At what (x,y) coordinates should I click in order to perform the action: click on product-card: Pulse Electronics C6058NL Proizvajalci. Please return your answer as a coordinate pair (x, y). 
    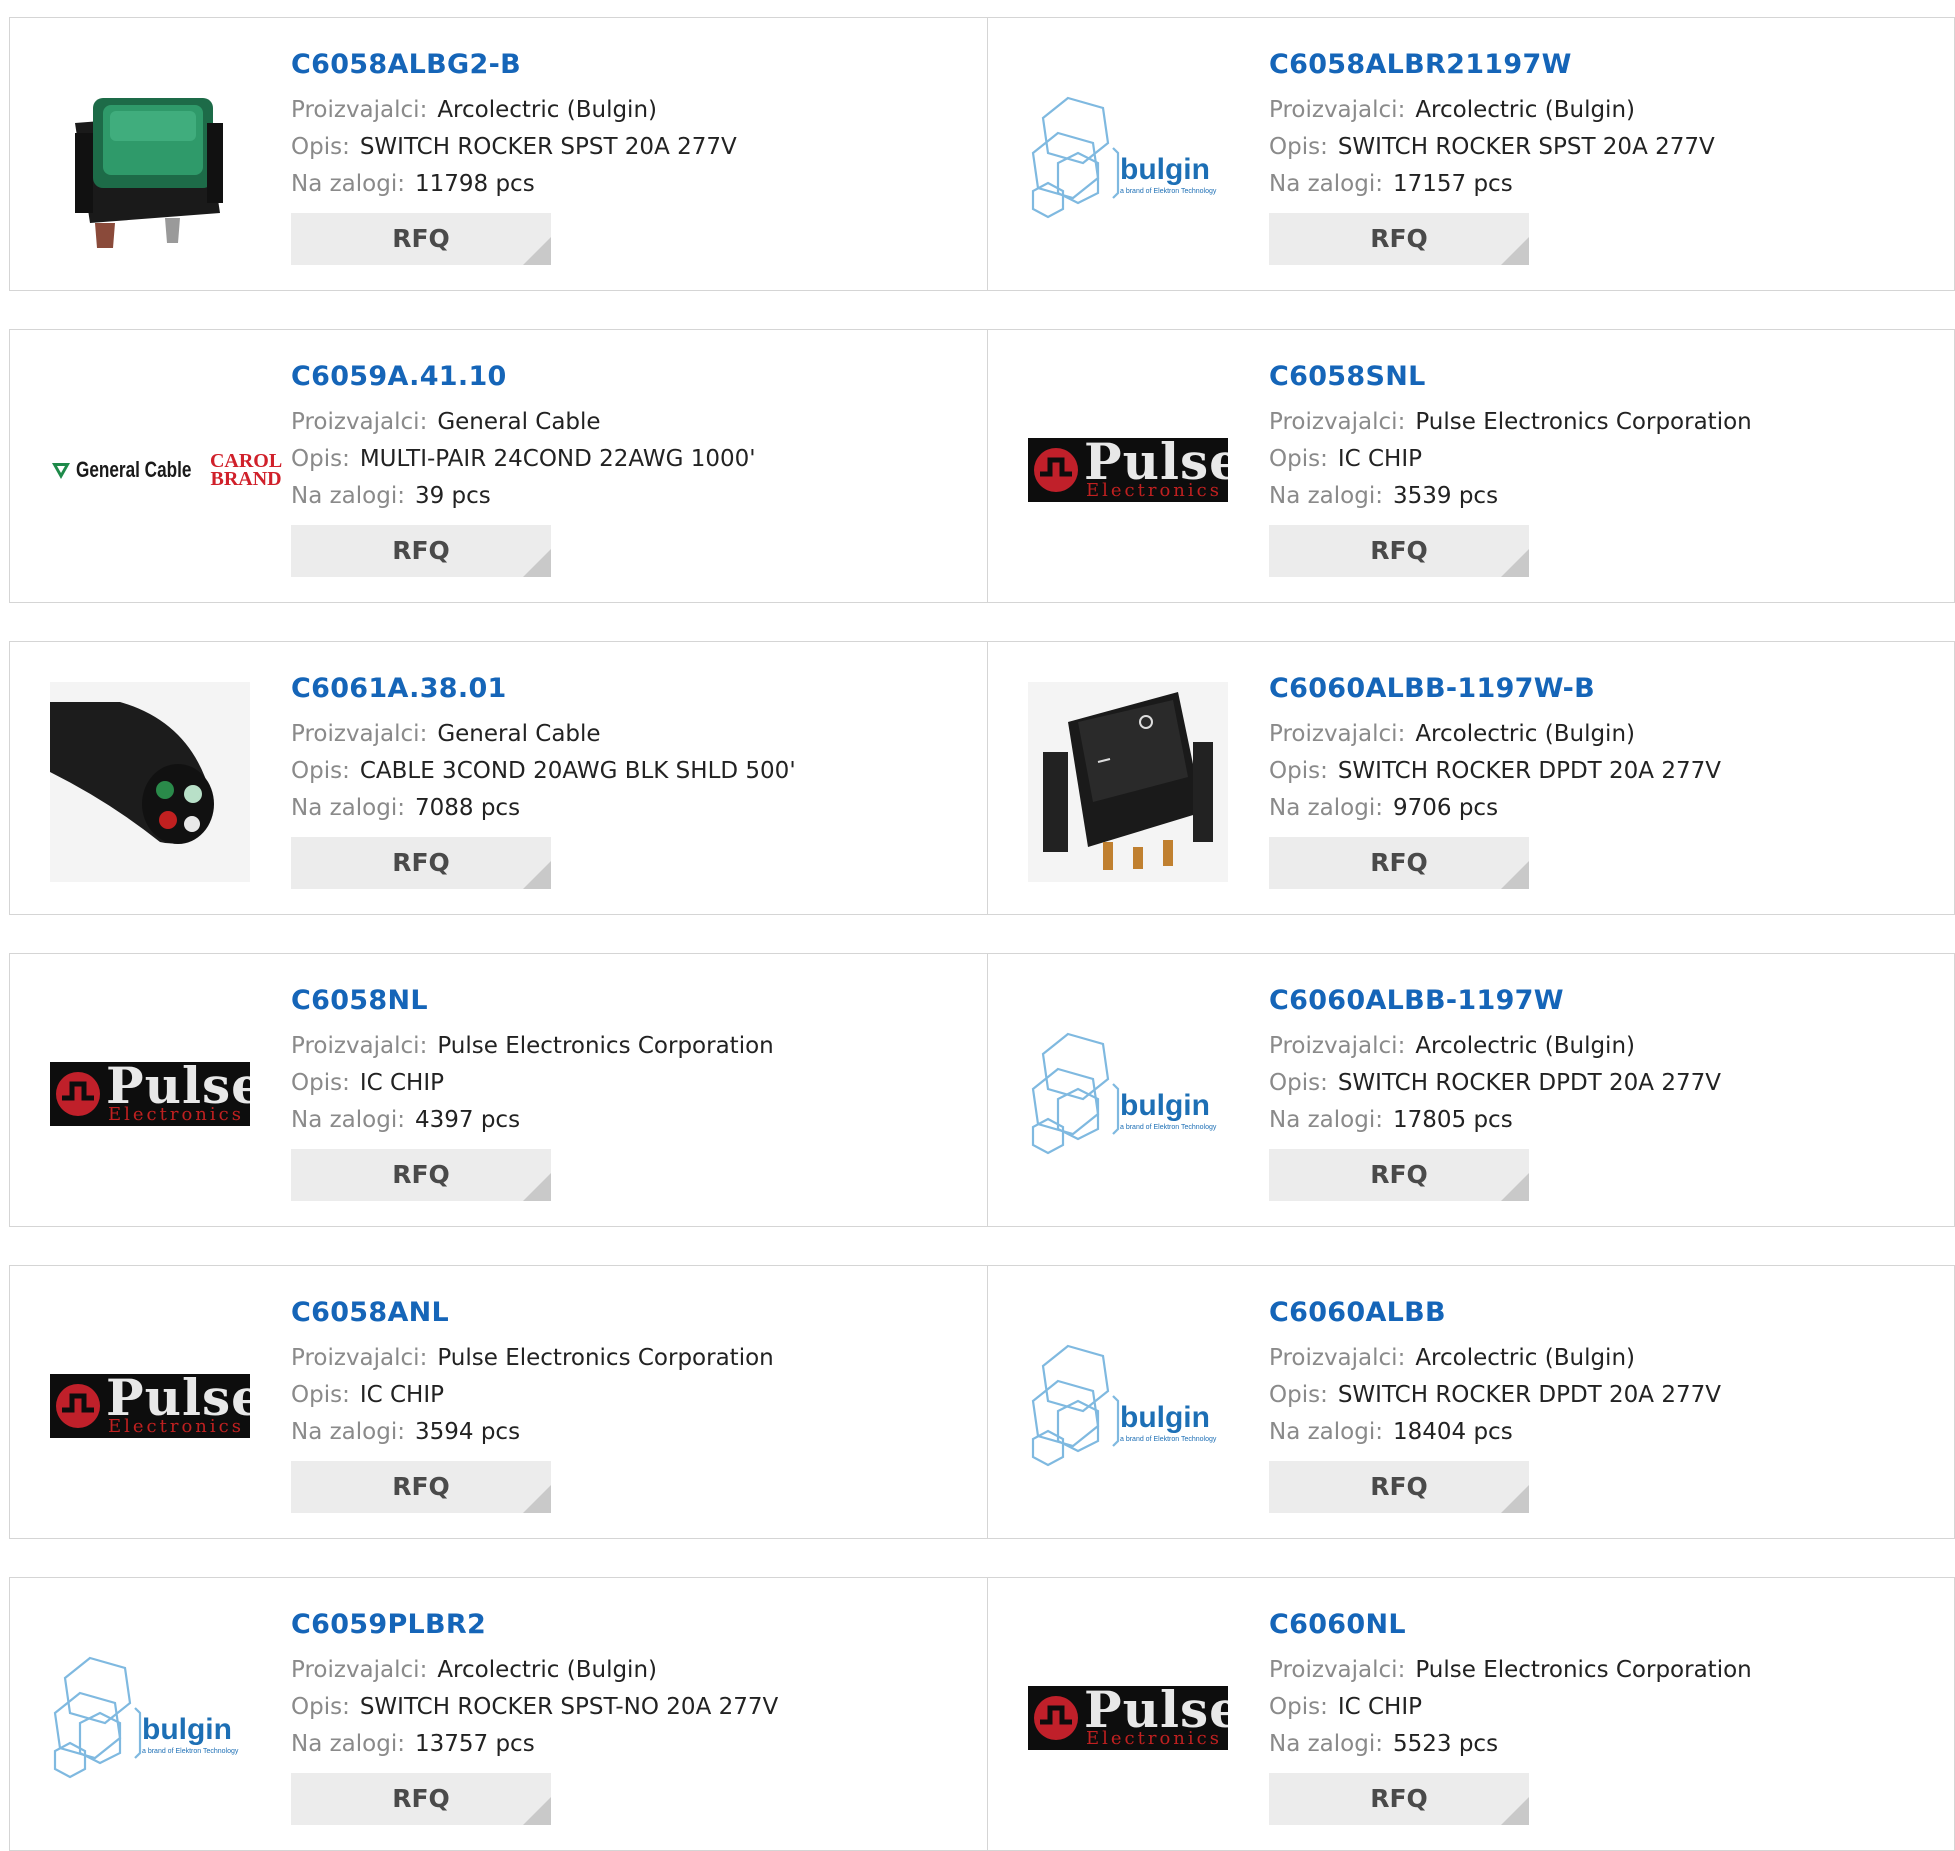
    Looking at the image, I should click on (498, 1090).